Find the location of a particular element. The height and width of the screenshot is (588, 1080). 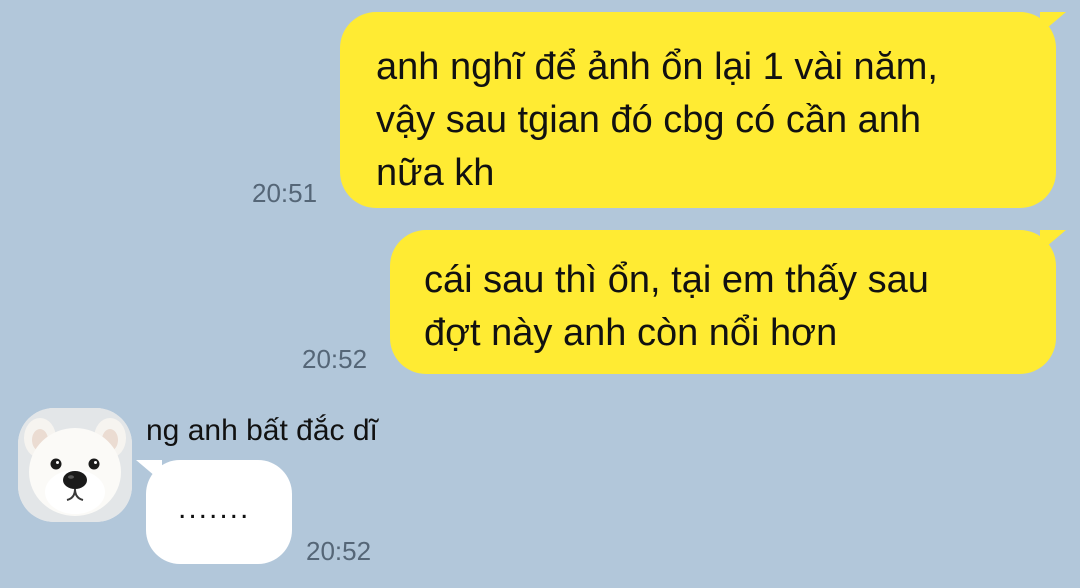

samoyed-dog-avatar-icon is located at coordinates (75, 465).